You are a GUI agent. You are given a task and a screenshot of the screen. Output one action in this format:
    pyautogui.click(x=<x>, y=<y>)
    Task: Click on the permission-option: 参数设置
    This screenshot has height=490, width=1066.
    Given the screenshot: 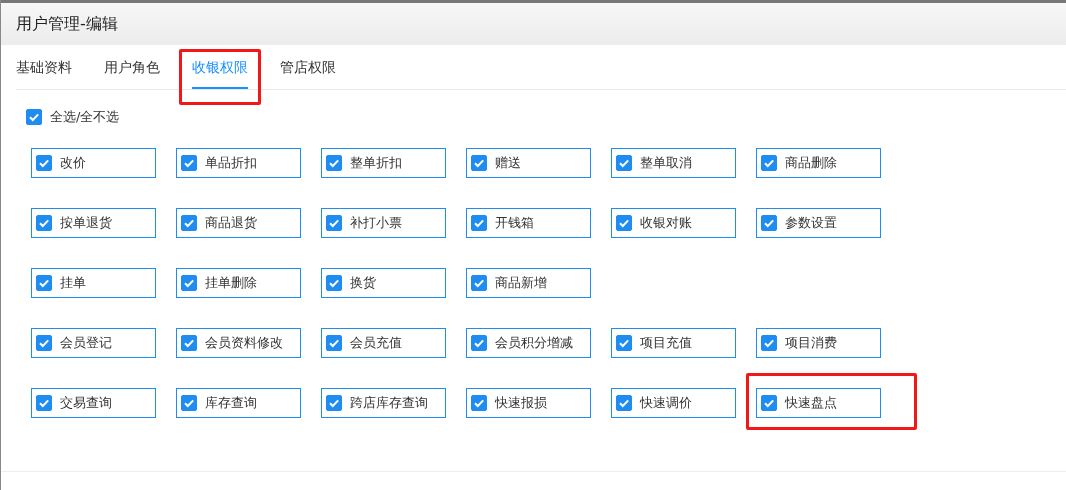 What is the action you would take?
    pyautogui.click(x=818, y=223)
    